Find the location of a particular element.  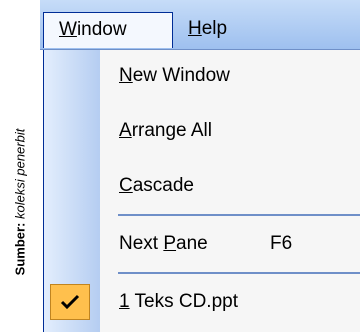

caption-source: koleksi penerbit is located at coordinates (20, 173).